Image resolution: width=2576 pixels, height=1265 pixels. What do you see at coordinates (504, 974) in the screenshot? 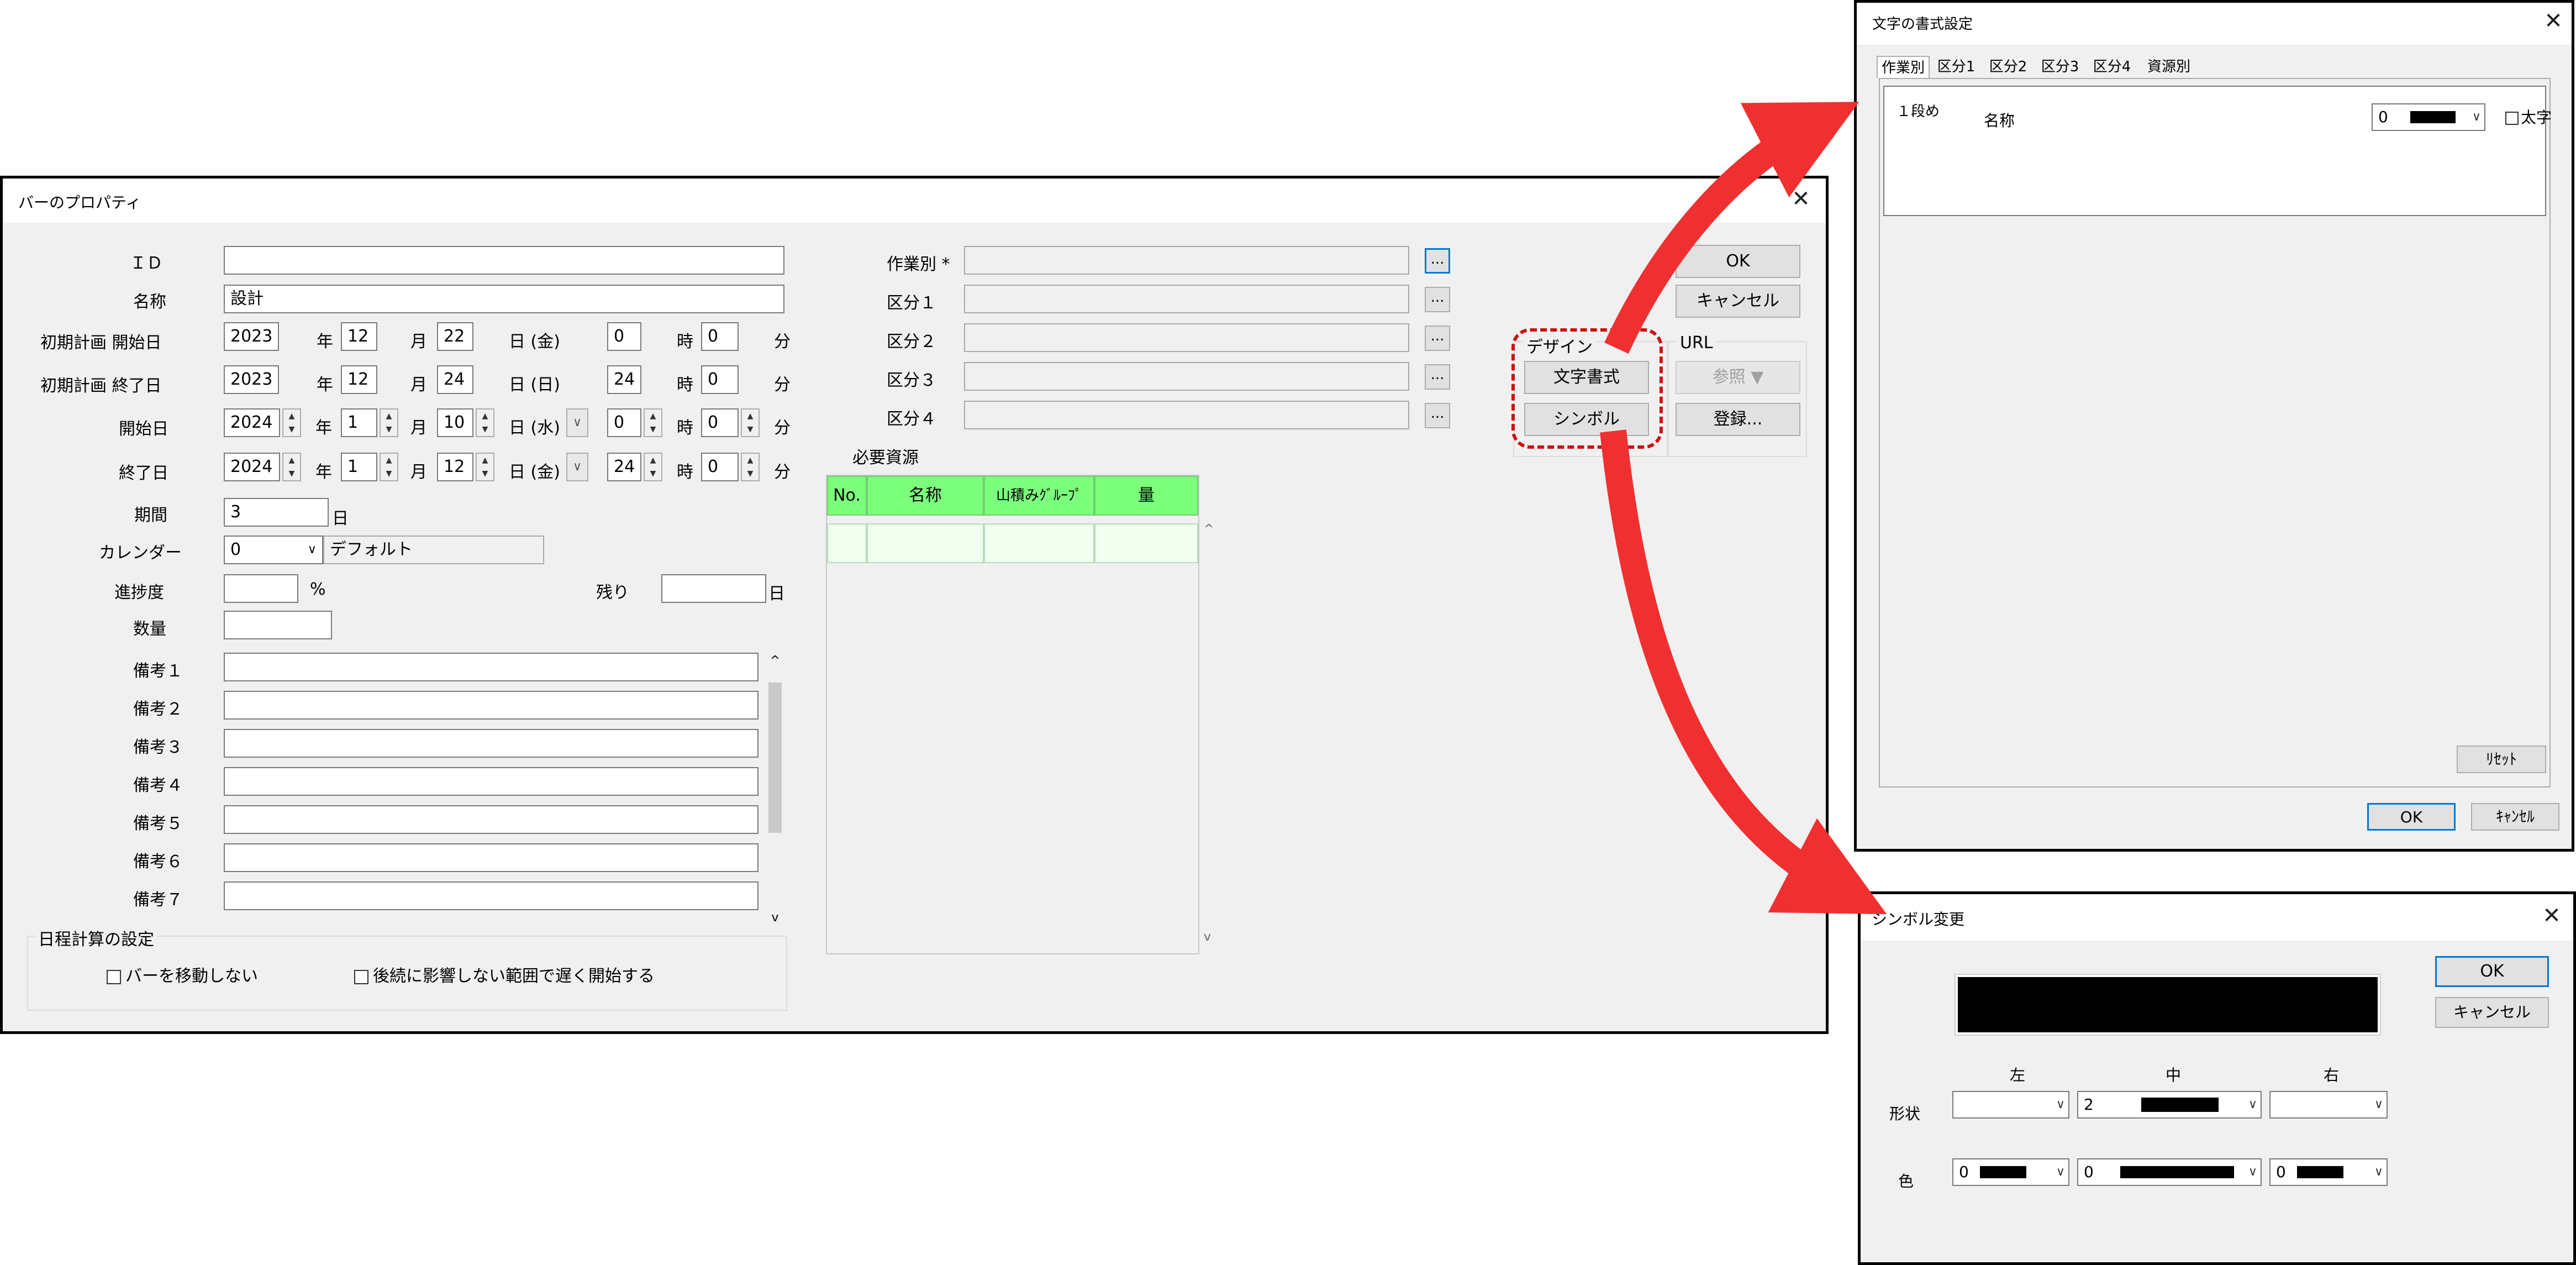
I see `late-start-checkbox: 後続に影響しない範囲で遅く開始する` at bounding box center [504, 974].